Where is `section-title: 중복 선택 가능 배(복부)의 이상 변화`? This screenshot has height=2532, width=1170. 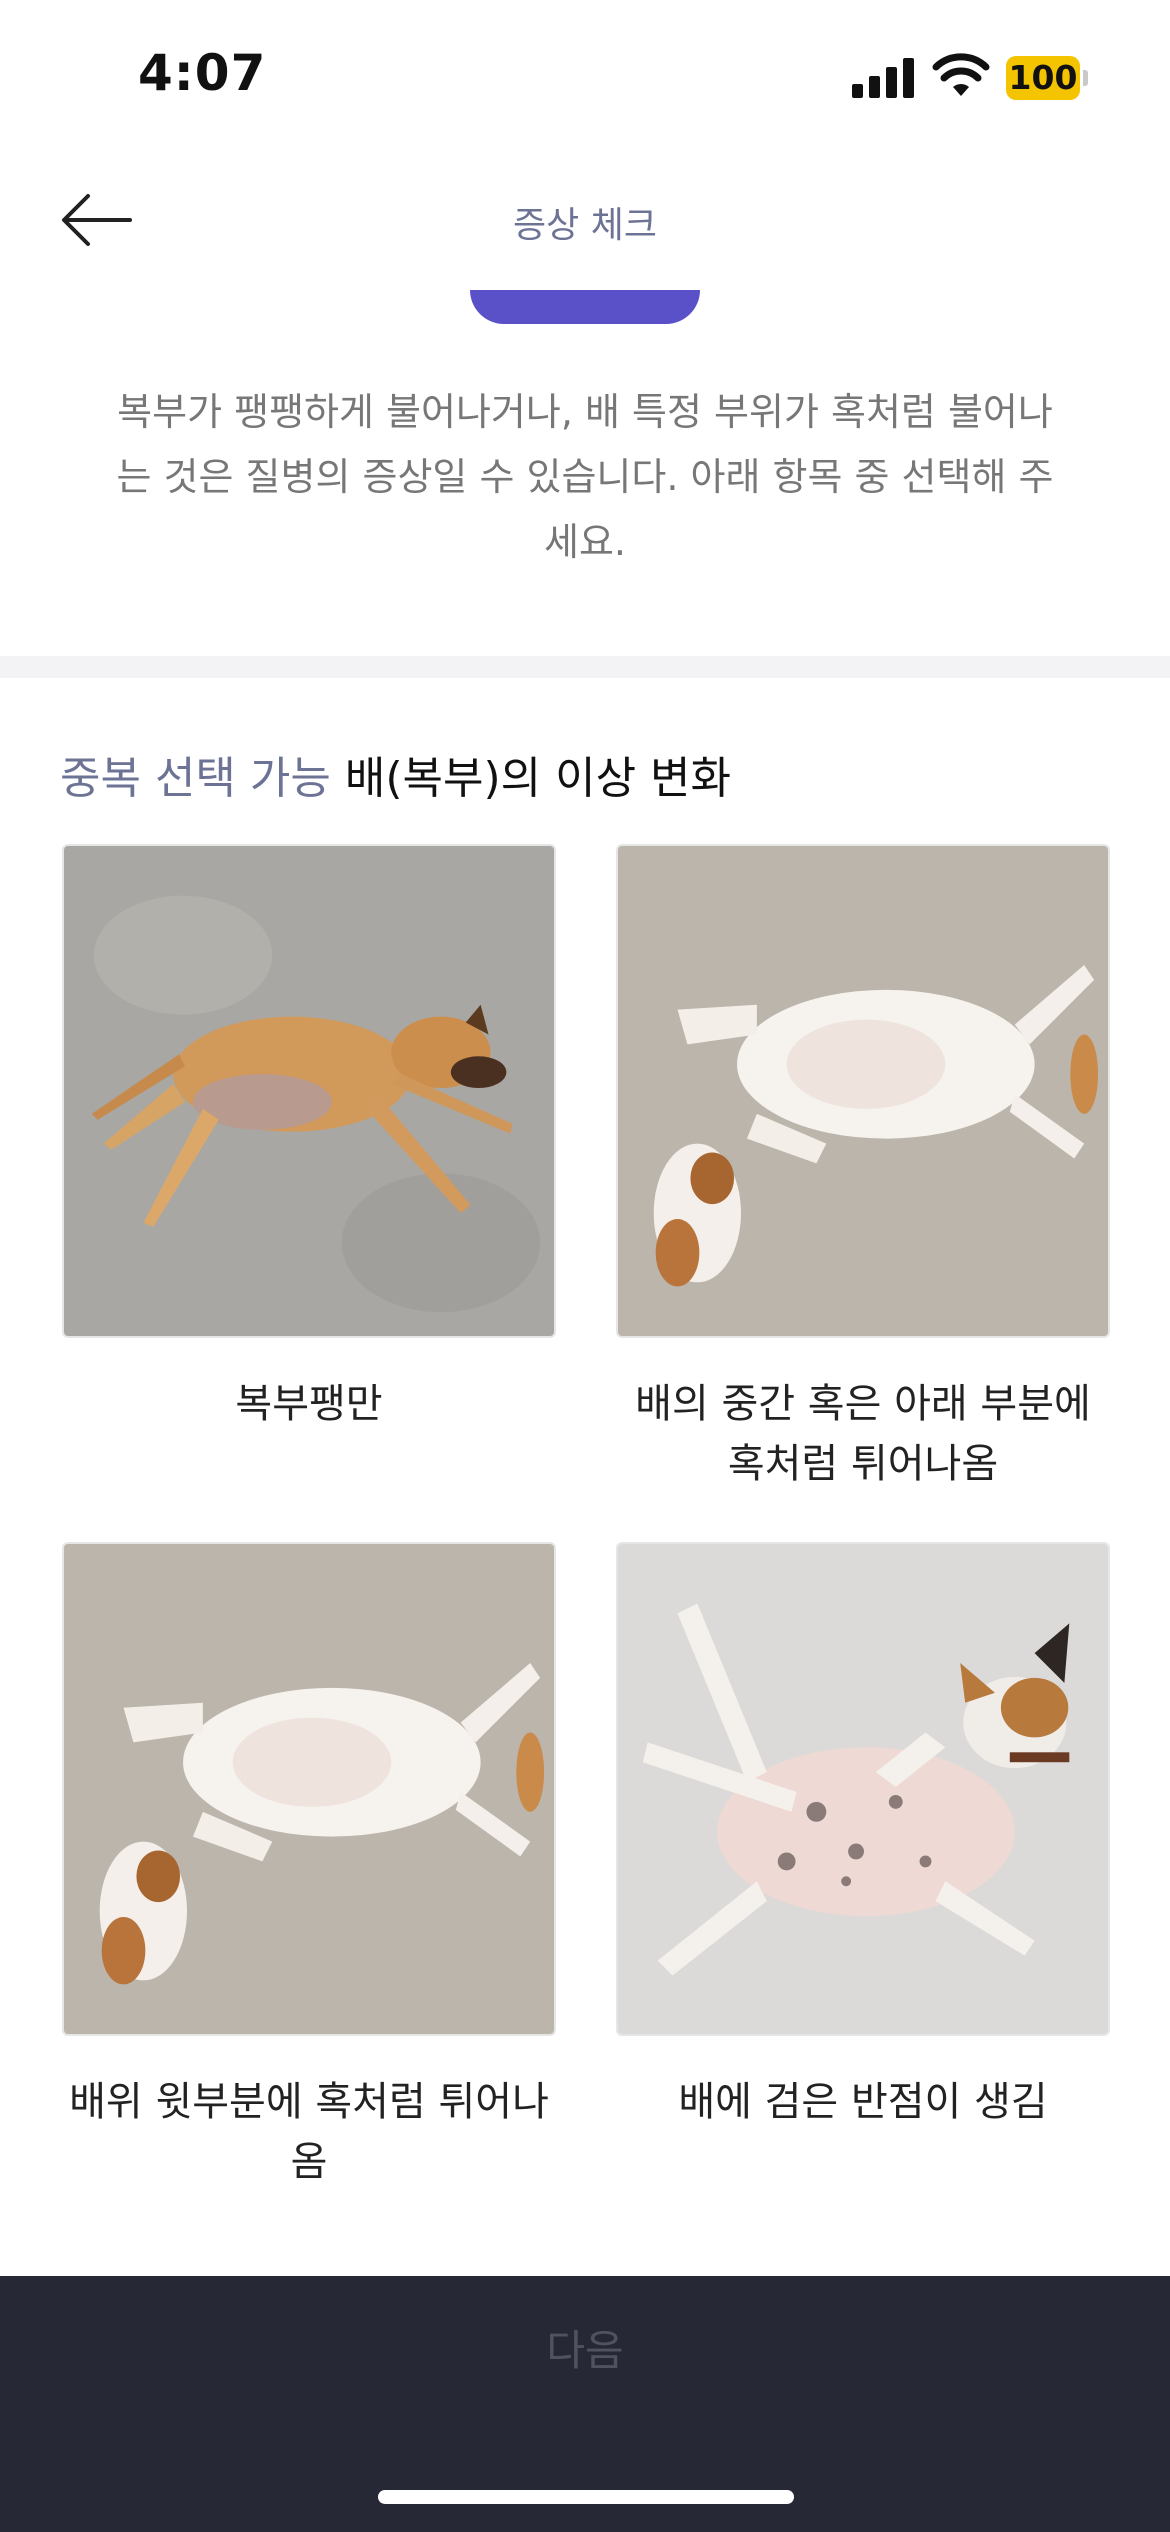 section-title: 중복 선택 가능 배(복부)의 이상 변화 is located at coordinates (395, 774).